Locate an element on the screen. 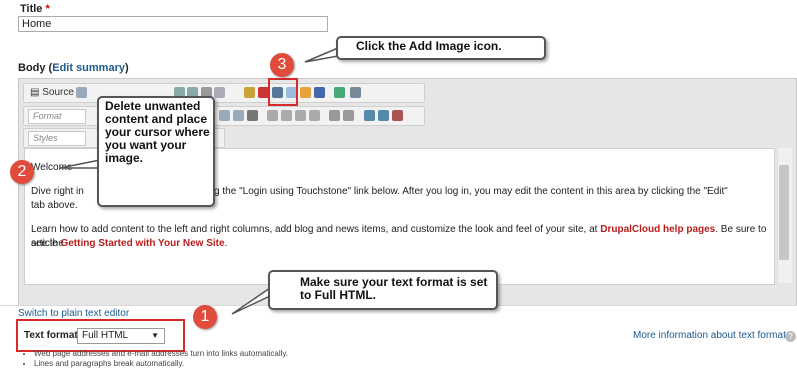 This screenshot has height=386, width=797. callout-2-pointer is located at coordinates (80, 164).